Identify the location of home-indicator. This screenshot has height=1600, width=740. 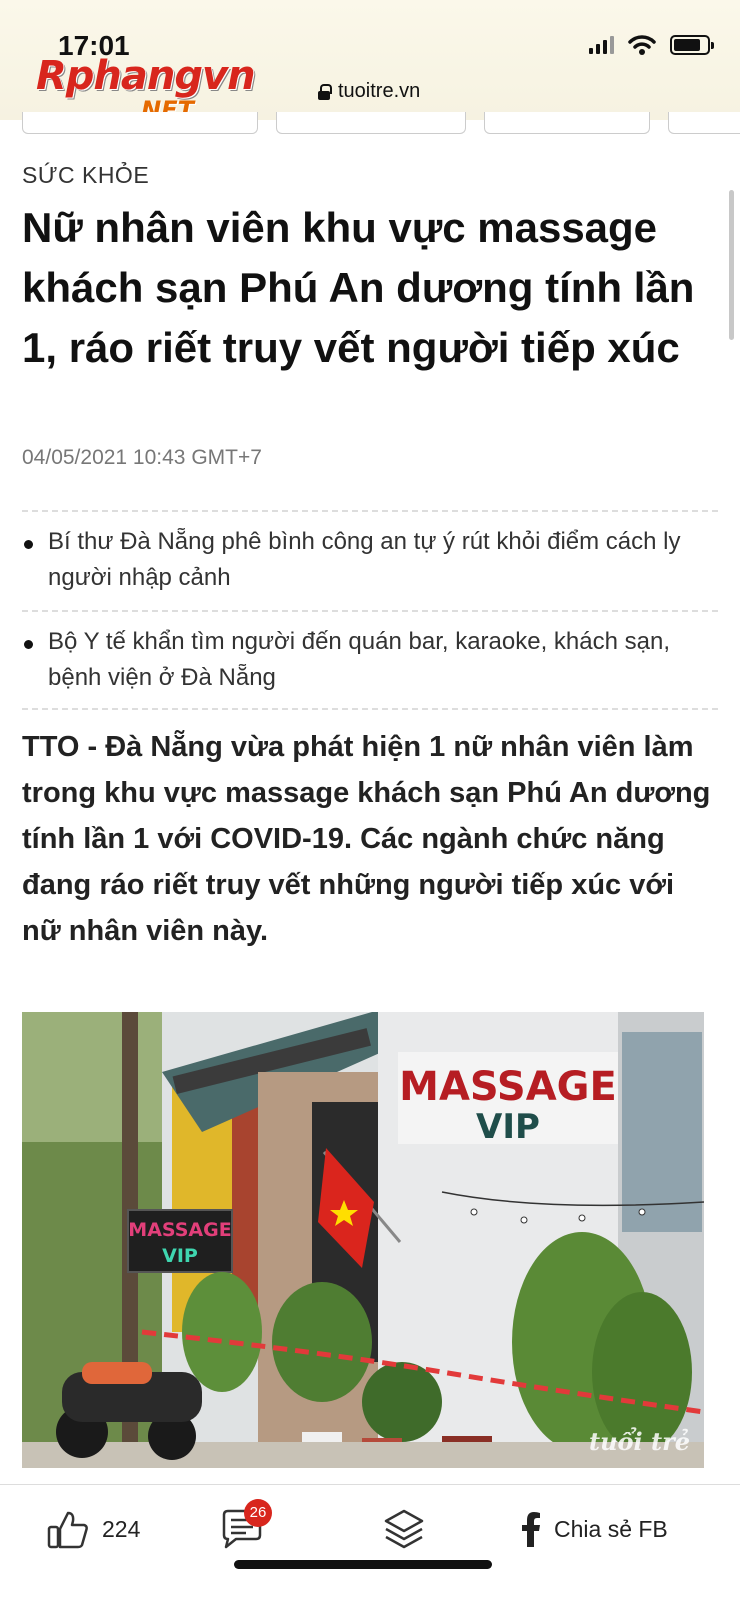
(363, 1564).